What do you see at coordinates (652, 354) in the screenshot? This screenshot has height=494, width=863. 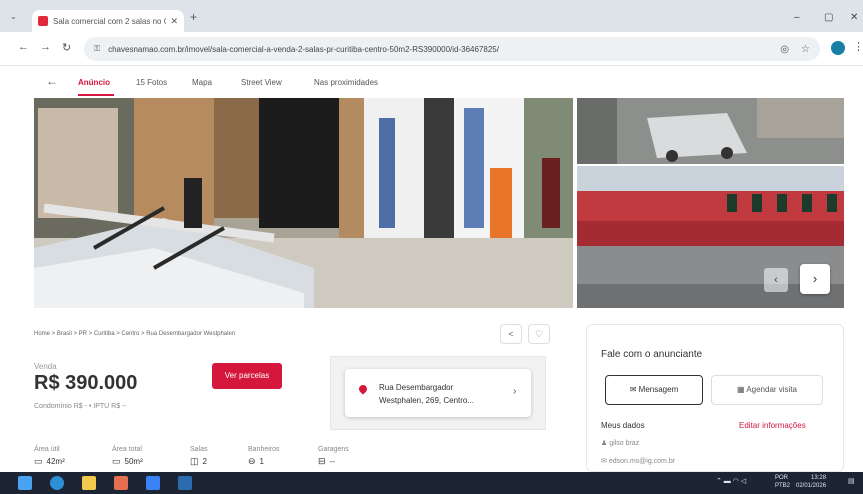 I see `contact-title: Fale com o anunciante` at bounding box center [652, 354].